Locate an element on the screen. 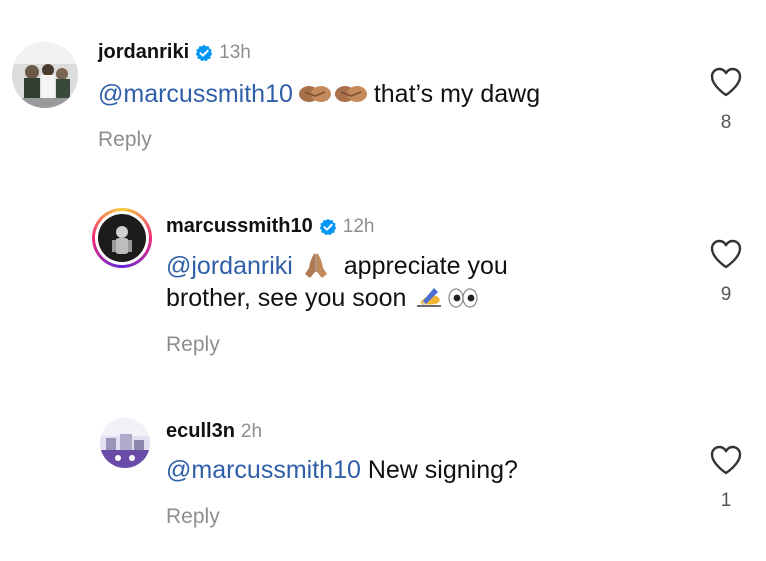  like-count: 1 is located at coordinates (726, 500).